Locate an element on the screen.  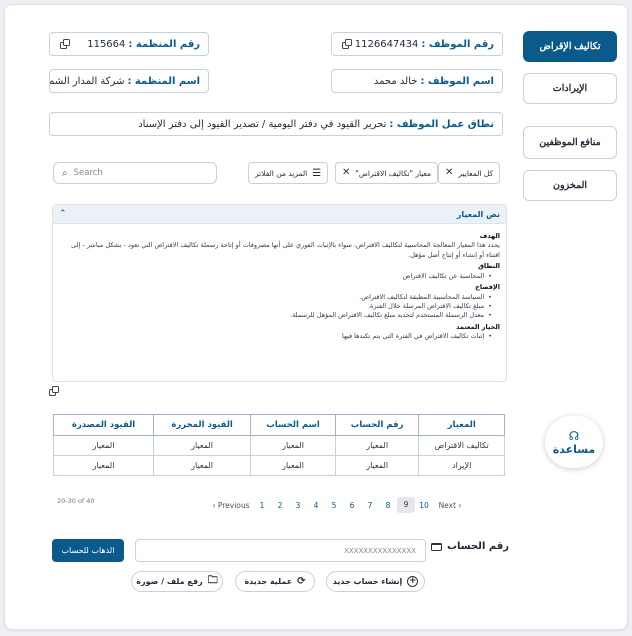
employee-number-value: 1126647434 is located at coordinates (386, 44).